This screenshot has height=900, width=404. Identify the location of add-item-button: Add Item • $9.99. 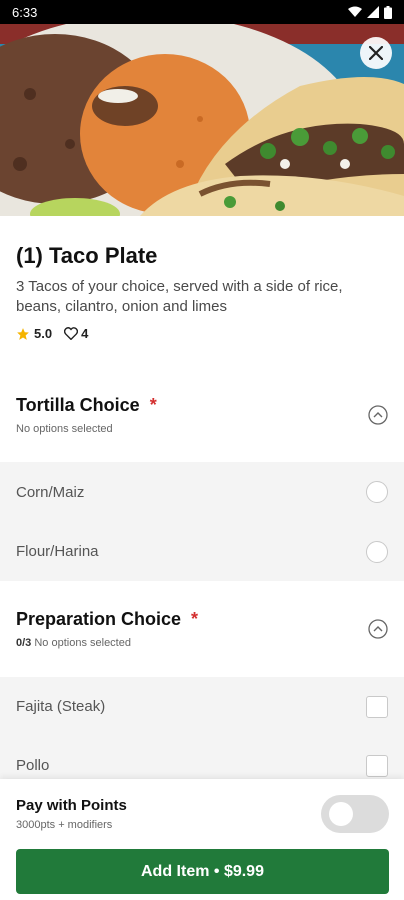
(202, 871).